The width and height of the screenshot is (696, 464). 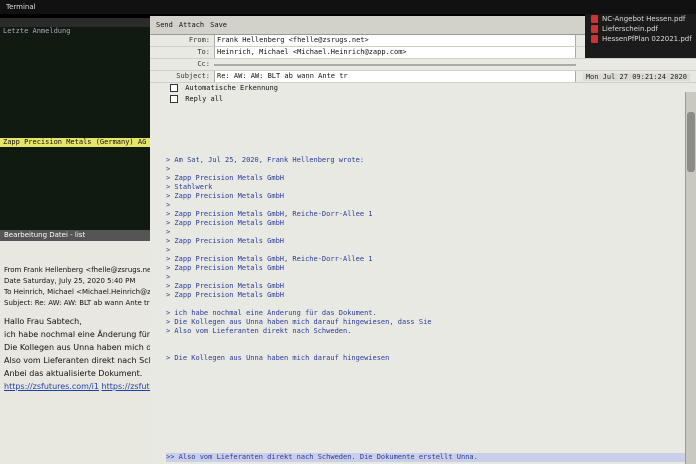 I want to click on file-name: HessenPfPlan 022021.pdf, so click(x=647, y=39).